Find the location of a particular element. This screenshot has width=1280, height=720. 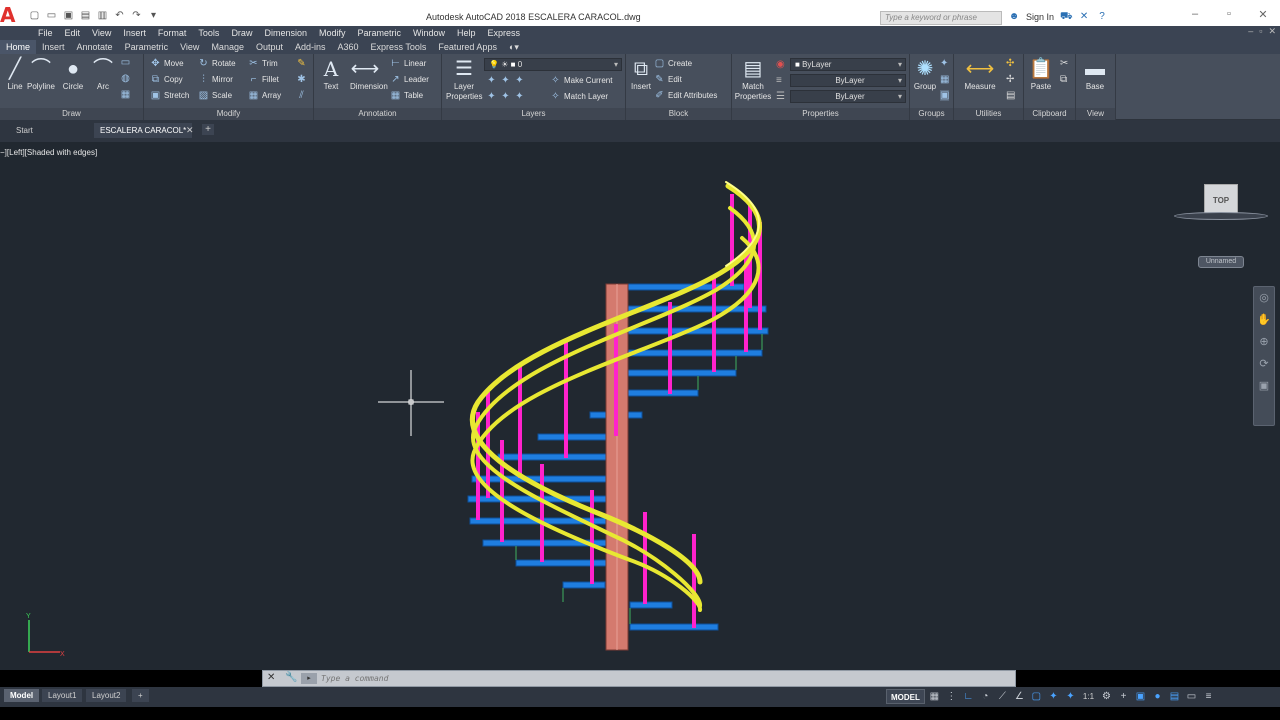

doc-minimize-button: – is located at coordinates (1250, 31).